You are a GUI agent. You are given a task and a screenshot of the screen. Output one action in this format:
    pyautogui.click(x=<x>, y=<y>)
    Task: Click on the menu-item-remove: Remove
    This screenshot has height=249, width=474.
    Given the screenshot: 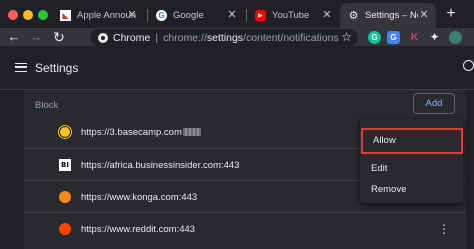 What is the action you would take?
    pyautogui.click(x=411, y=190)
    